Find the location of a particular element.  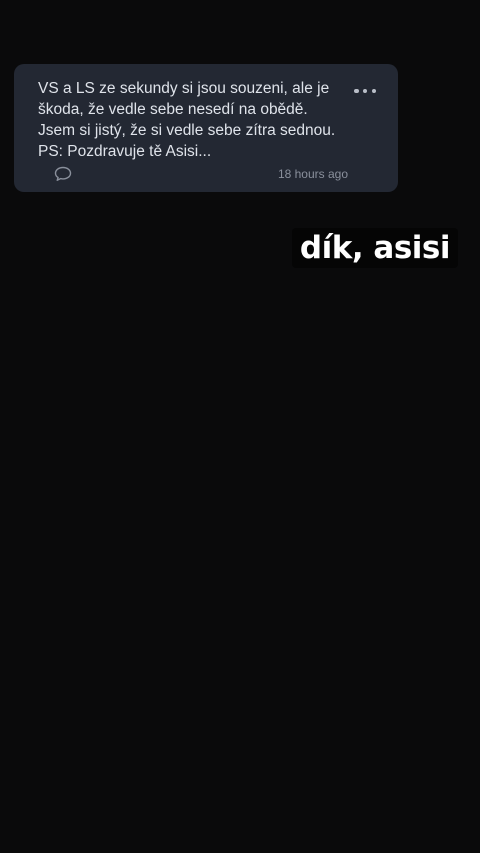

post-timestamp: 18 hours ago is located at coordinates (312, 174).